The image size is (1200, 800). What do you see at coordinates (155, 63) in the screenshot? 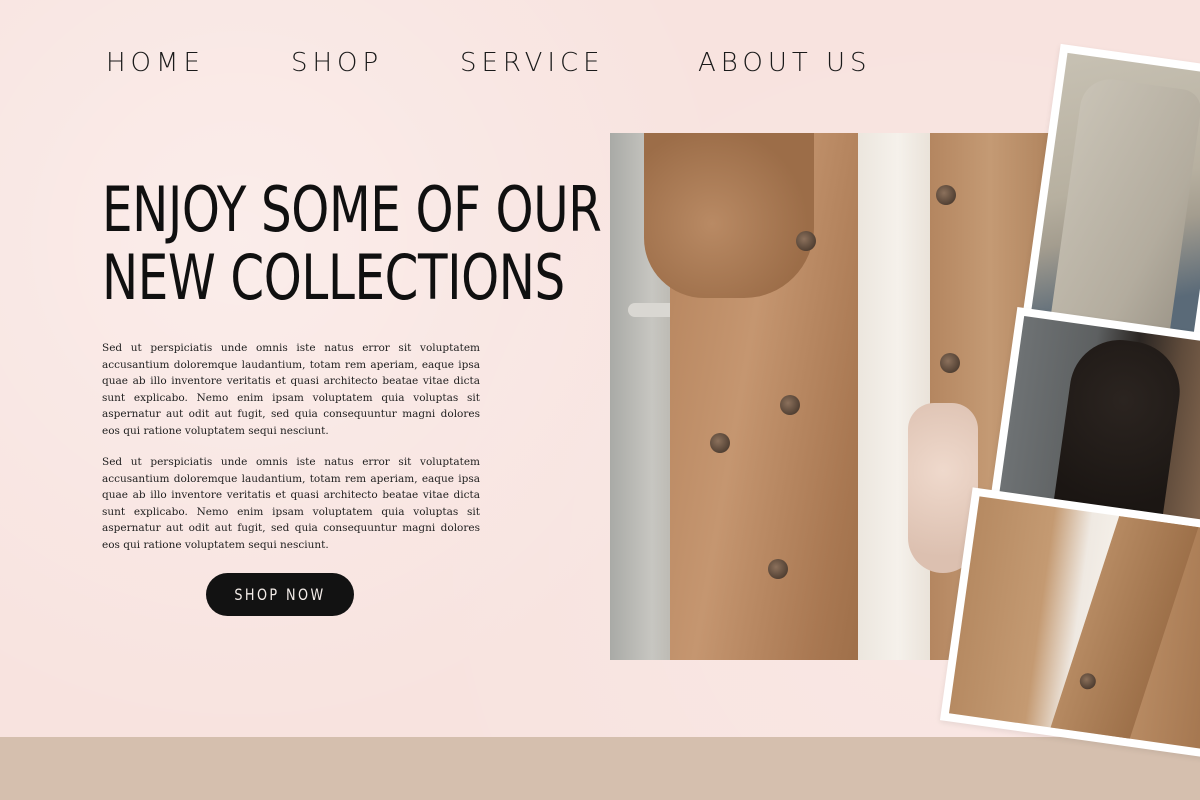
I see `nav-item-home: HOME` at bounding box center [155, 63].